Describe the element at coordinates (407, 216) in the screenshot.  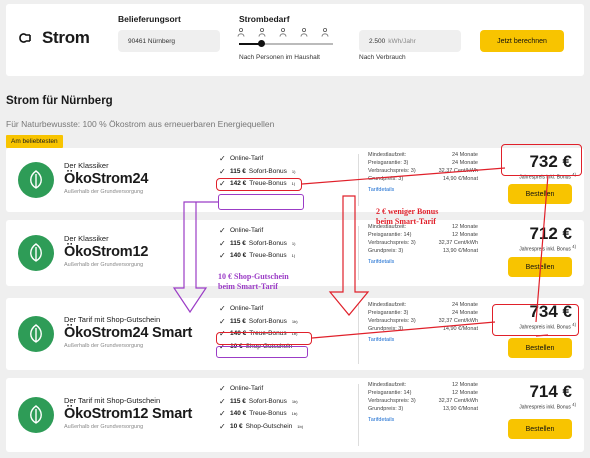
I see `red-note: 2 € weniger Bonus beim Smart-Tarif` at that location.